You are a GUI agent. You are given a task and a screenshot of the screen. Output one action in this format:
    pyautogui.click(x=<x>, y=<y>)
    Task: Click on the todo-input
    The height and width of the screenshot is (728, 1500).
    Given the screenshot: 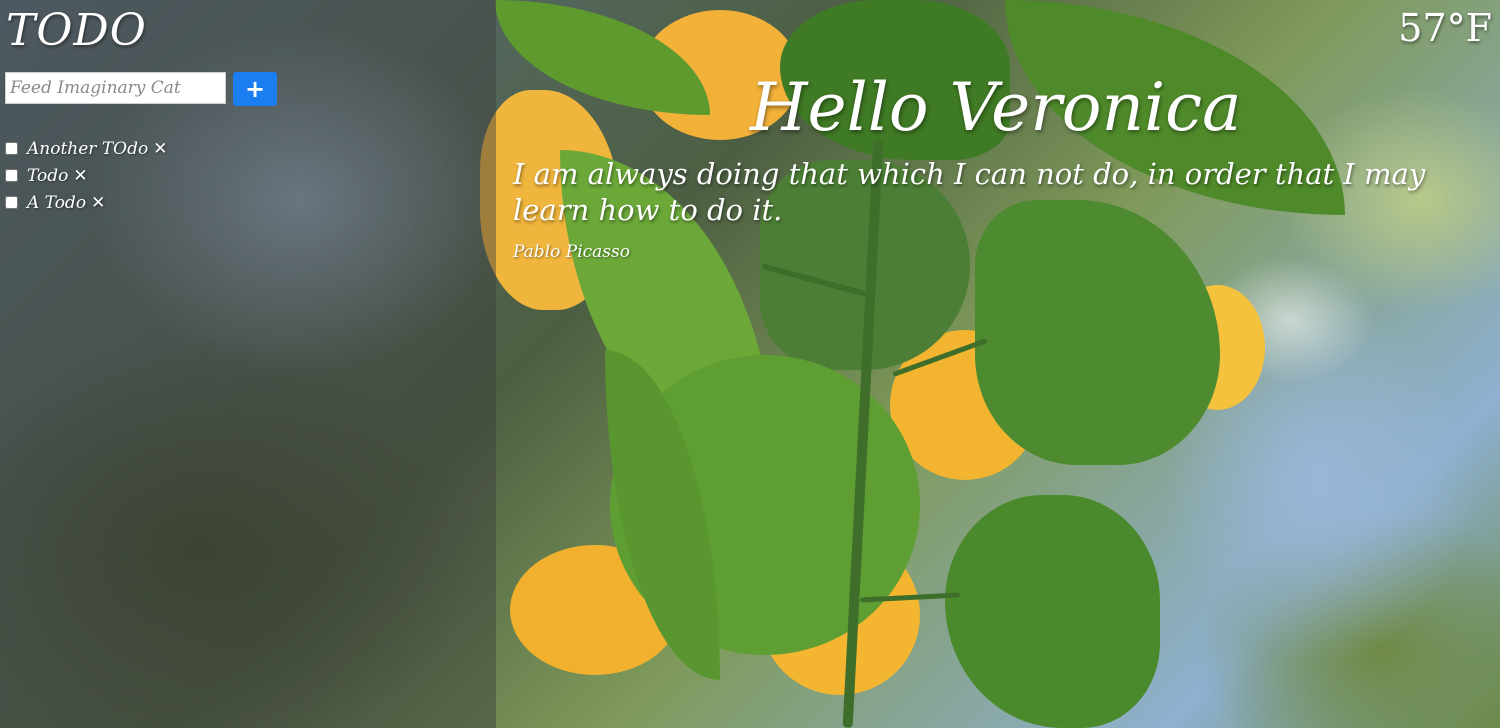 What is the action you would take?
    pyautogui.click(x=115, y=88)
    